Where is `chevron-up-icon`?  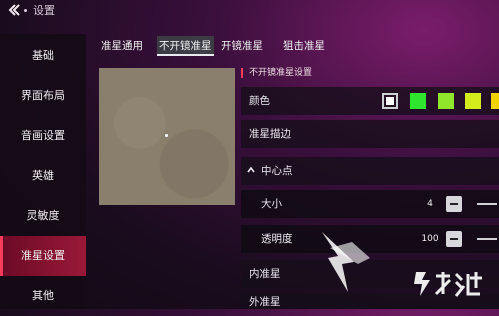 chevron-up-icon is located at coordinates (251, 169).